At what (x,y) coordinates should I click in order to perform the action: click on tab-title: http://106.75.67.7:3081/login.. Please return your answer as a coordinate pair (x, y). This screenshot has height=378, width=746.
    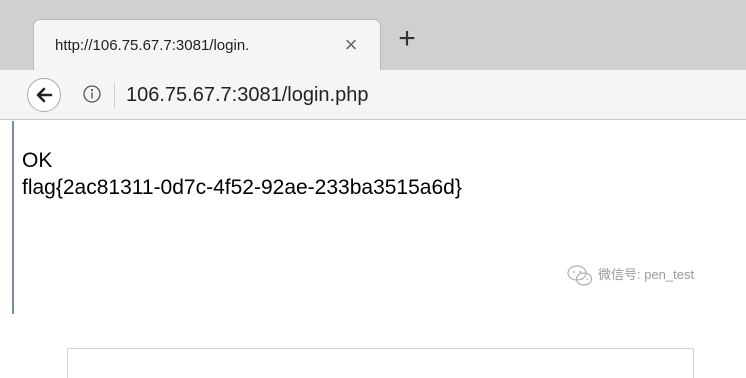
    Looking at the image, I should click on (152, 45).